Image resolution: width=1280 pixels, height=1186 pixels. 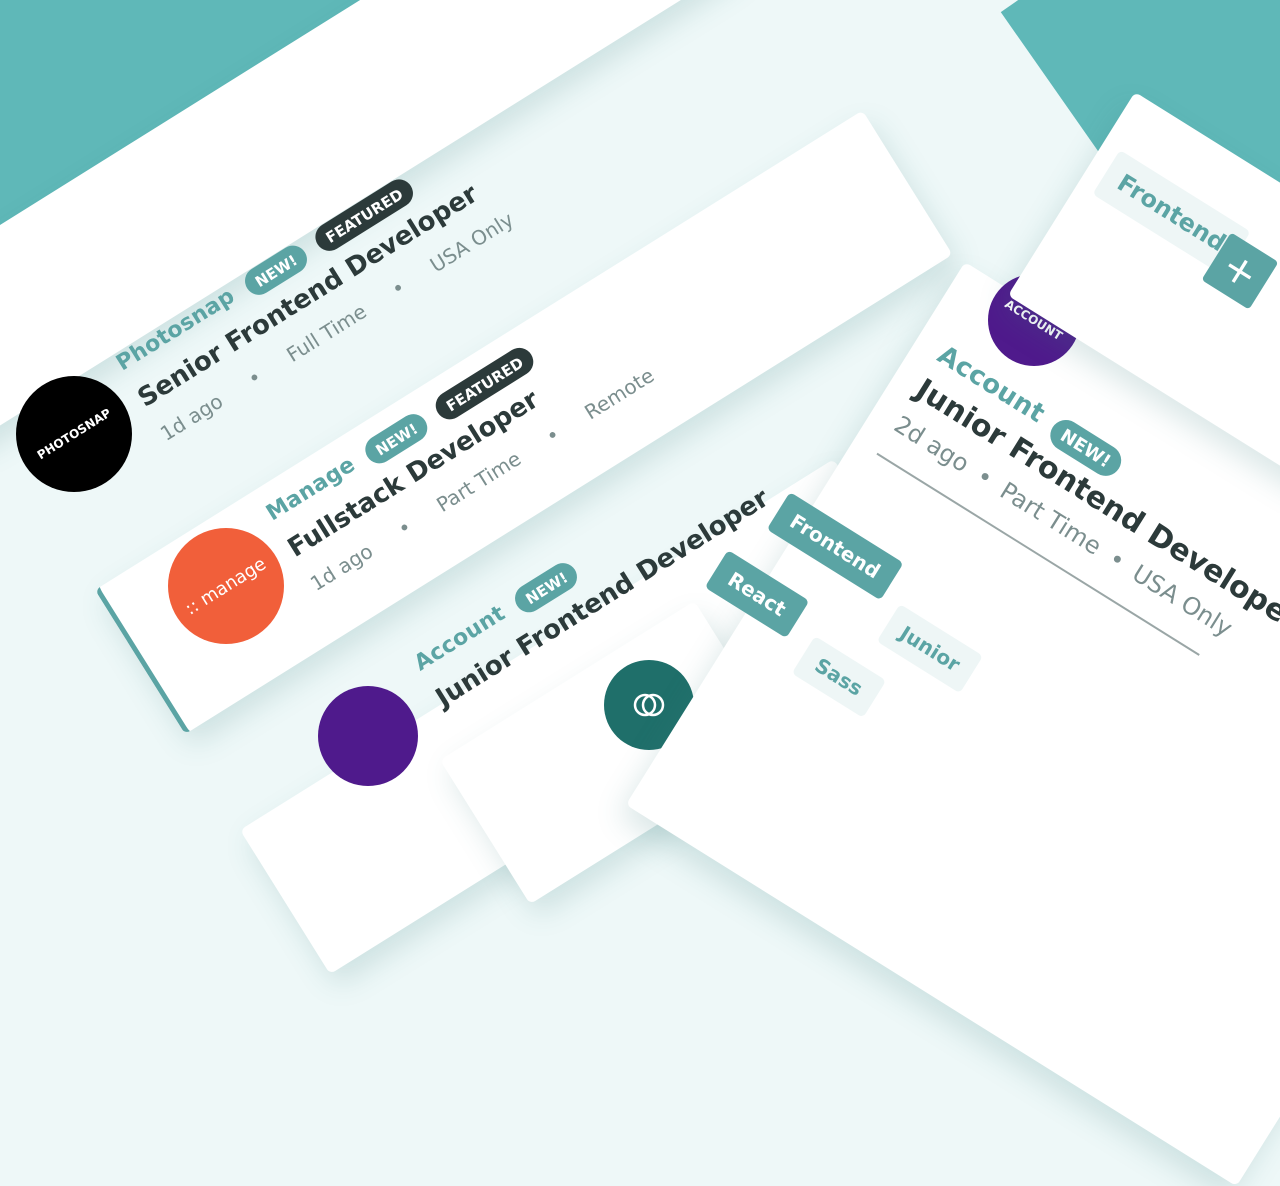 What do you see at coordinates (649, 705) in the screenshot?
I see `eyecam-logo-mark-icon` at bounding box center [649, 705].